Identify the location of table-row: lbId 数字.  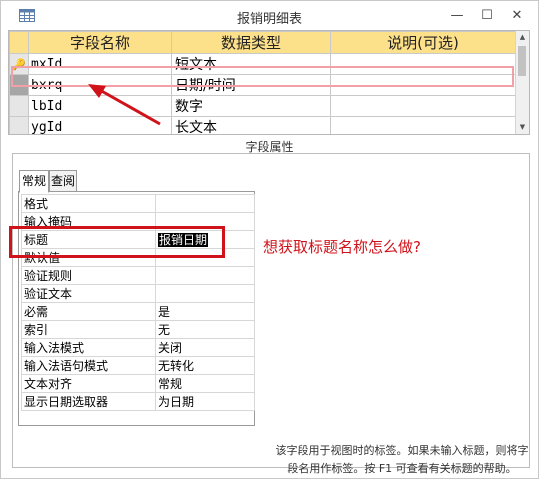
(262, 106).